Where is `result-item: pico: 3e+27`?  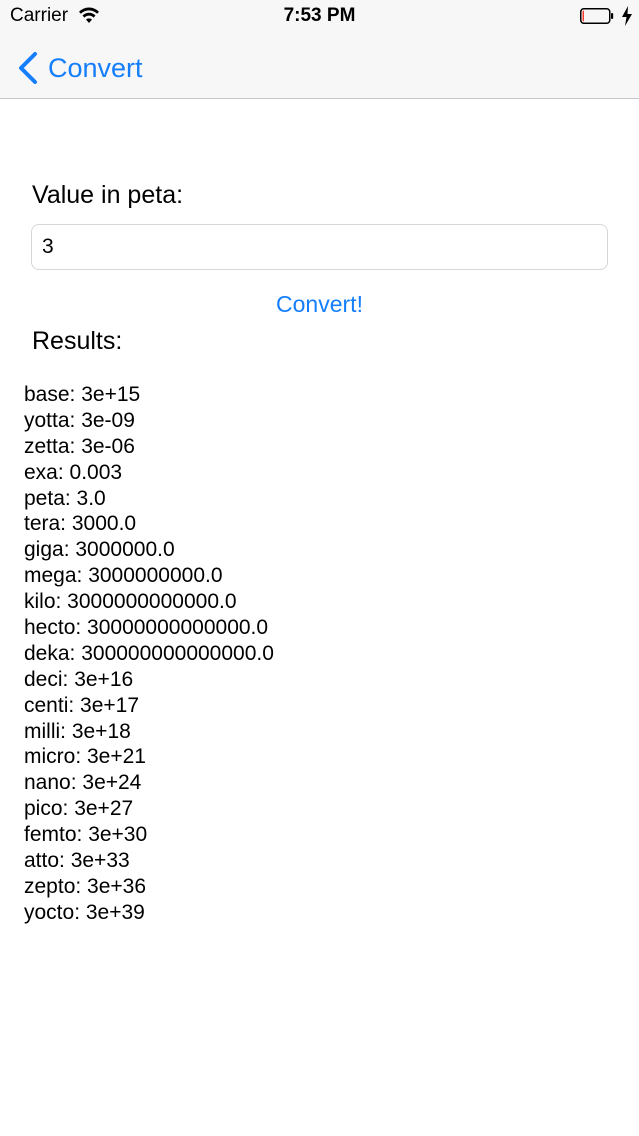
result-item: pico: 3e+27 is located at coordinates (79, 809).